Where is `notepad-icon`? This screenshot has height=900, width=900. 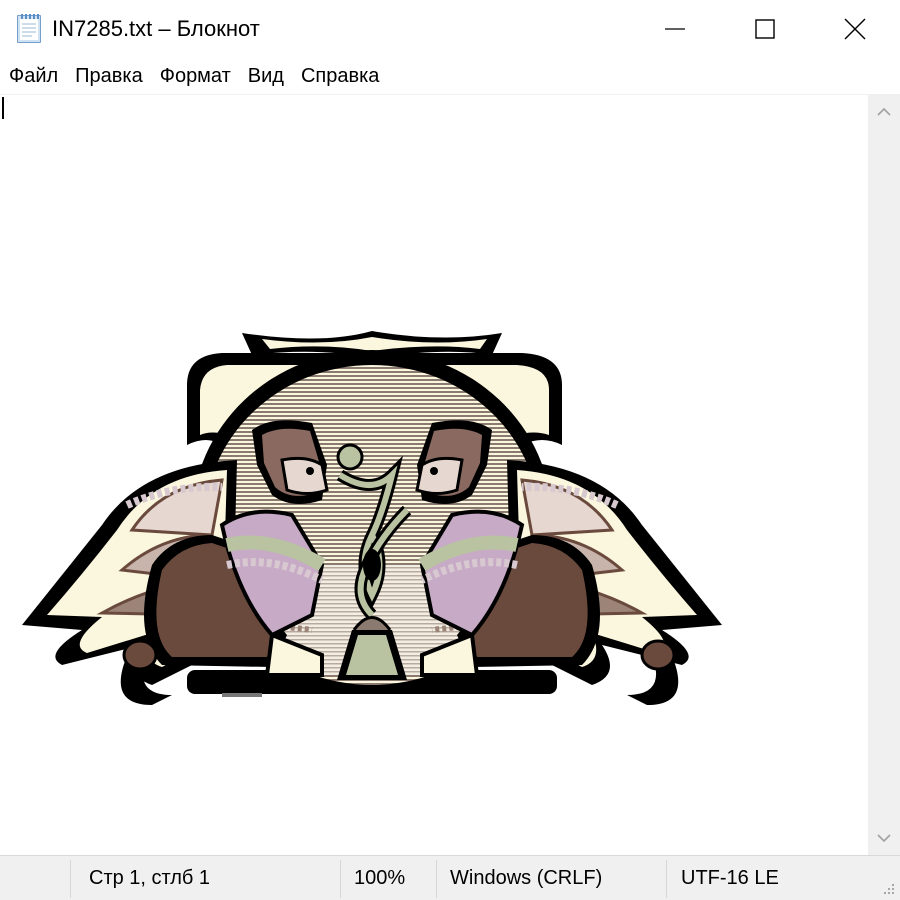 notepad-icon is located at coordinates (29, 28).